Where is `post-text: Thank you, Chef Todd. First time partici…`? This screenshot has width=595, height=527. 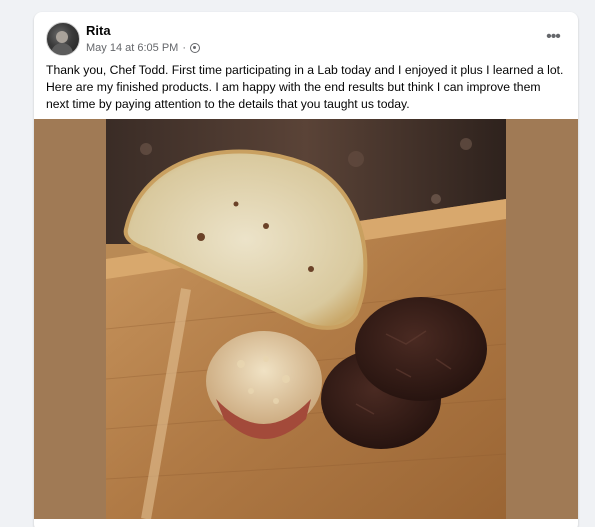
post-text: Thank you, Chef Todd. First time partici… is located at coordinates (305, 87).